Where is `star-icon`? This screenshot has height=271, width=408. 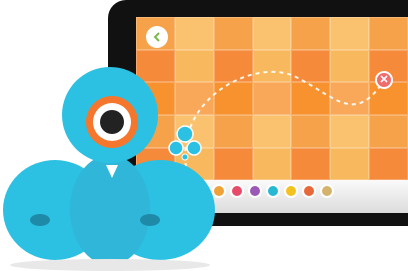 star-icon is located at coordinates (291, 191).